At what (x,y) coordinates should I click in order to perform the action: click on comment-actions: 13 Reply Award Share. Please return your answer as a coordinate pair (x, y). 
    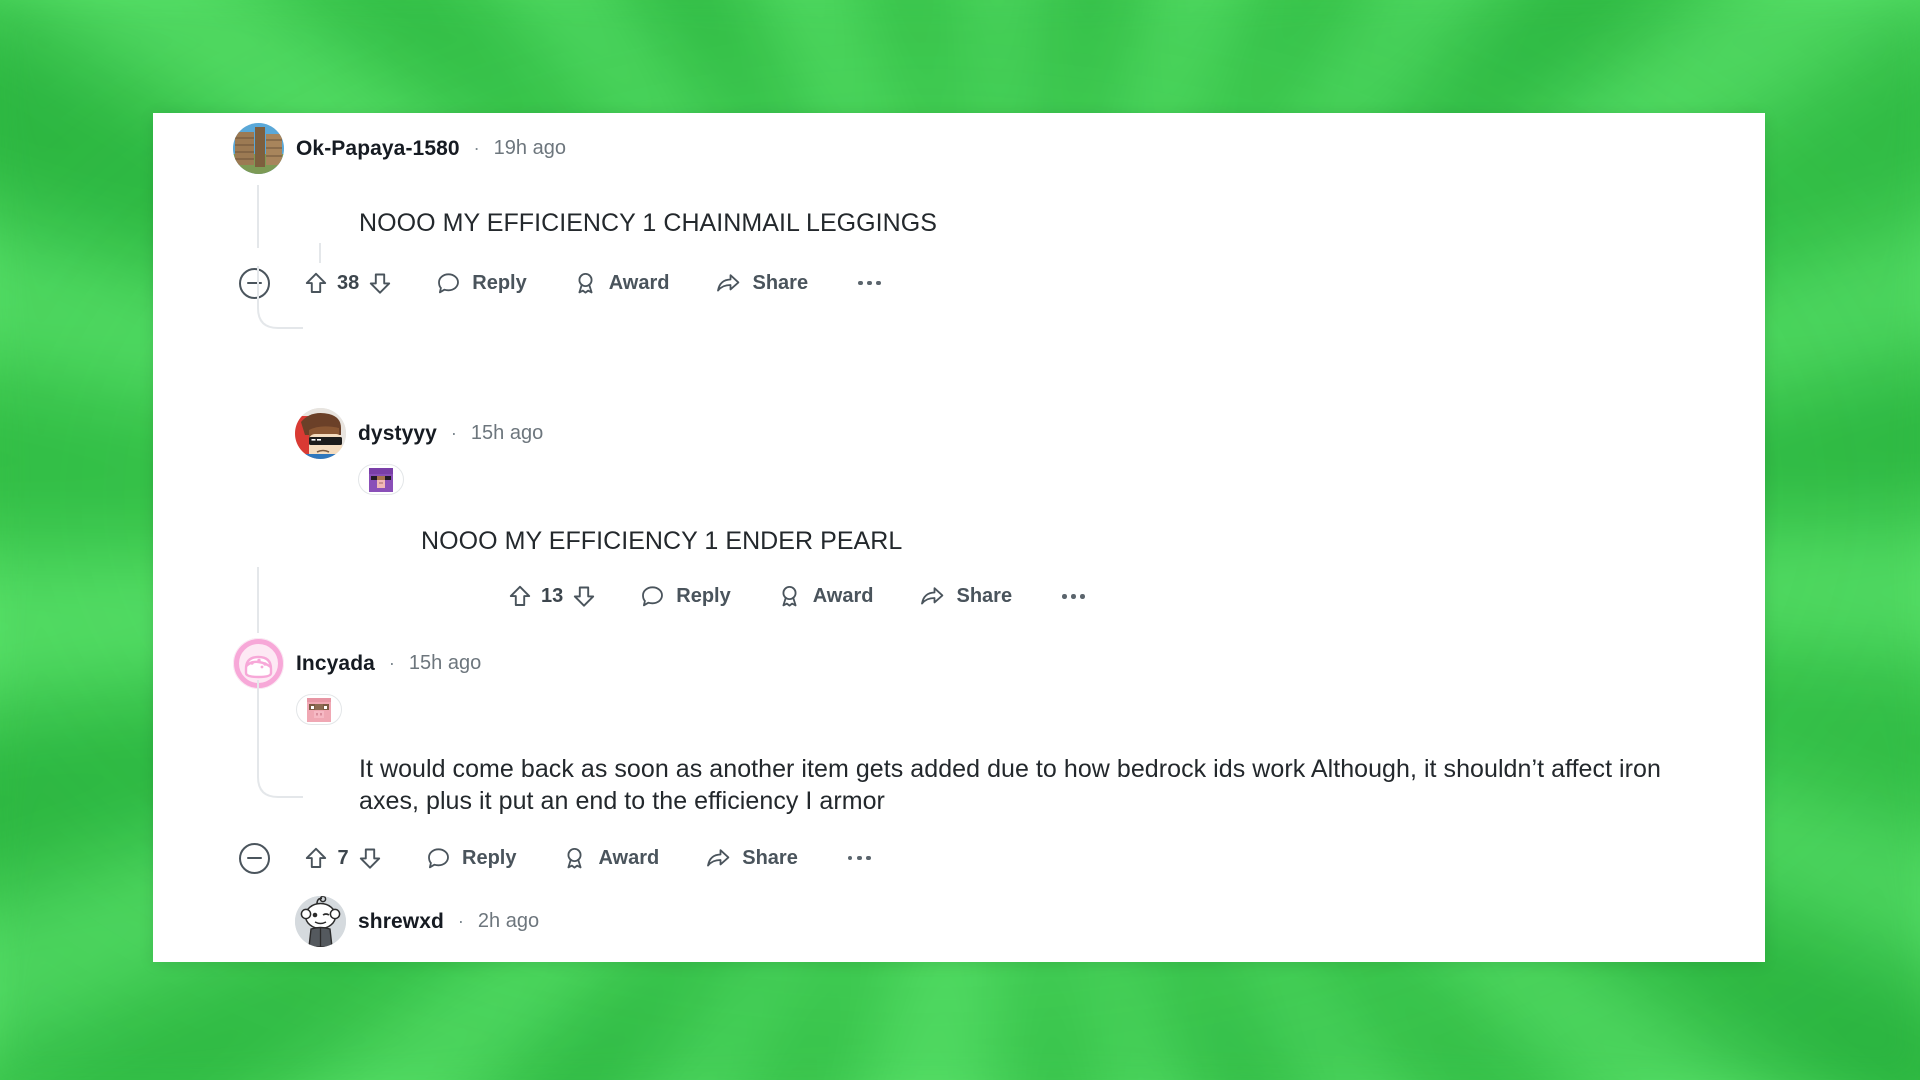
    Looking at the image, I should click on (1136, 596).